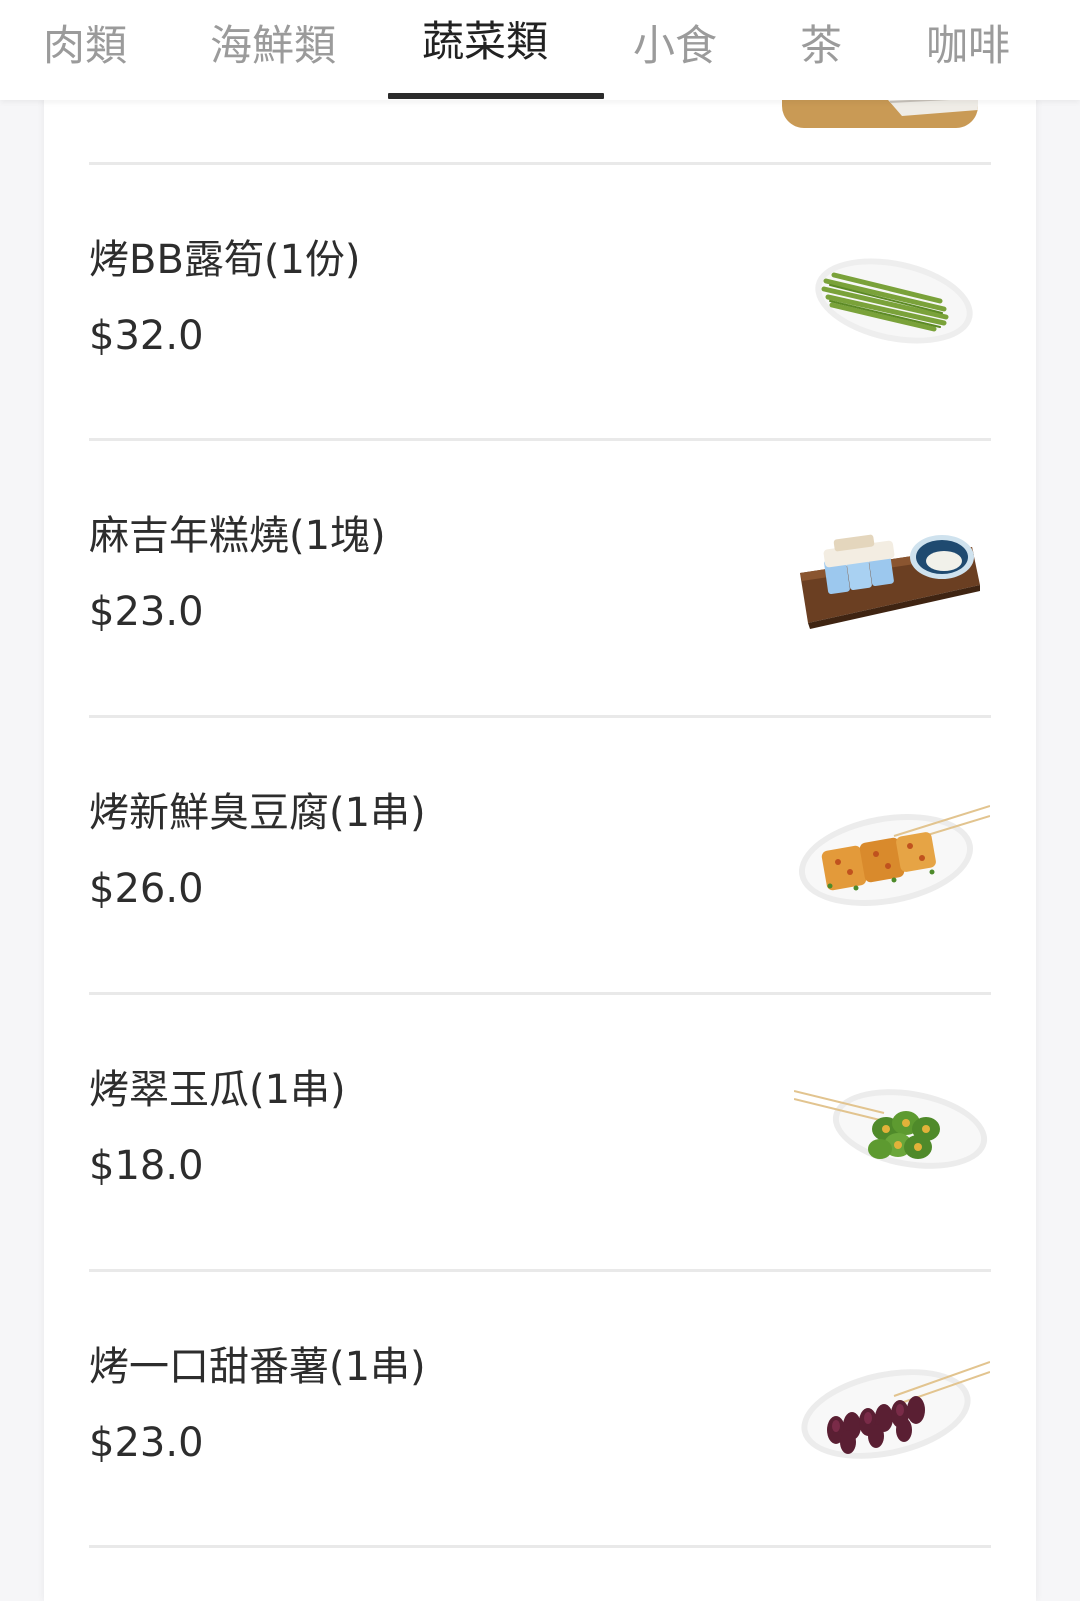  Describe the element at coordinates (675, 50) in the screenshot. I see `tab-snacks: 小食` at that location.